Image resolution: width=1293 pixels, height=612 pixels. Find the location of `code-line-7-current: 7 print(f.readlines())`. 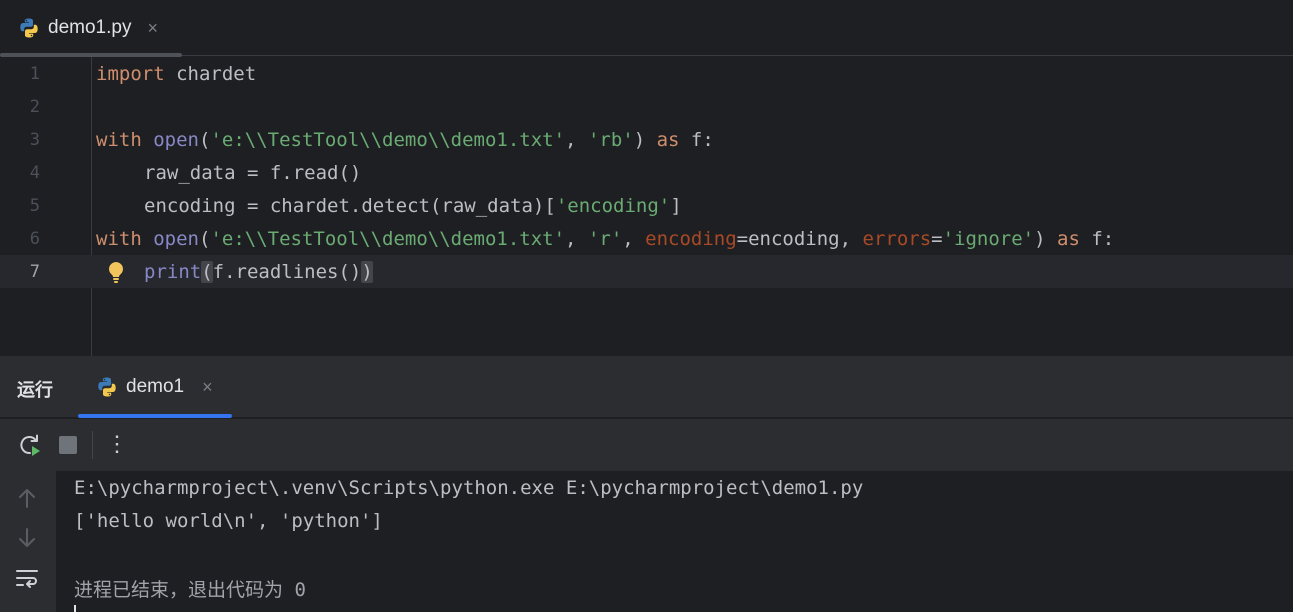

code-line-7-current: 7 print(f.readlines()) is located at coordinates (646, 271).